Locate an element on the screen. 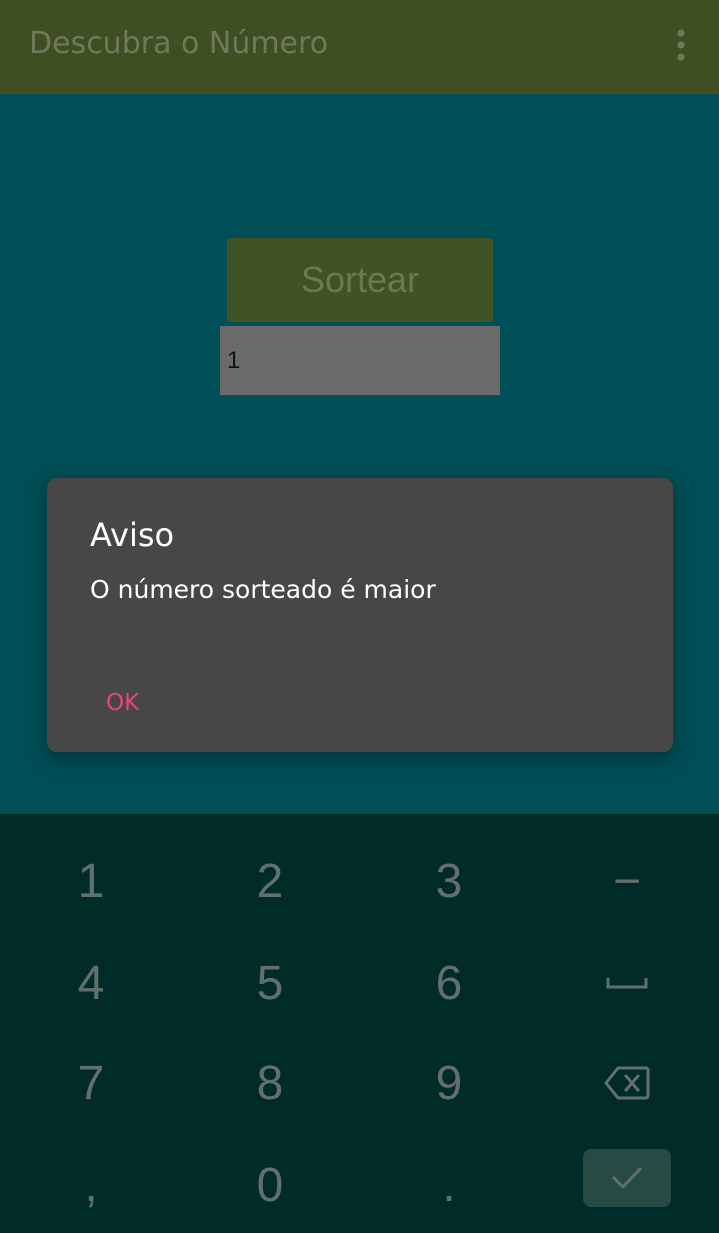 The image size is (719, 1233). key-2: 2 is located at coordinates (270, 881).